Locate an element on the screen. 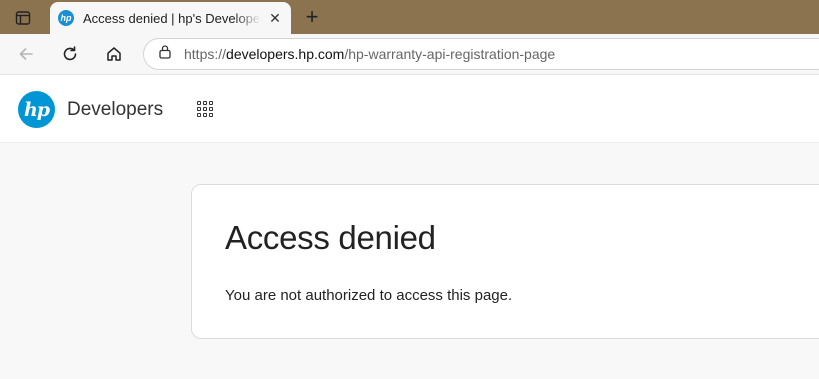 Image resolution: width=819 pixels, height=379 pixels. brand-name: Developers is located at coordinates (115, 110).